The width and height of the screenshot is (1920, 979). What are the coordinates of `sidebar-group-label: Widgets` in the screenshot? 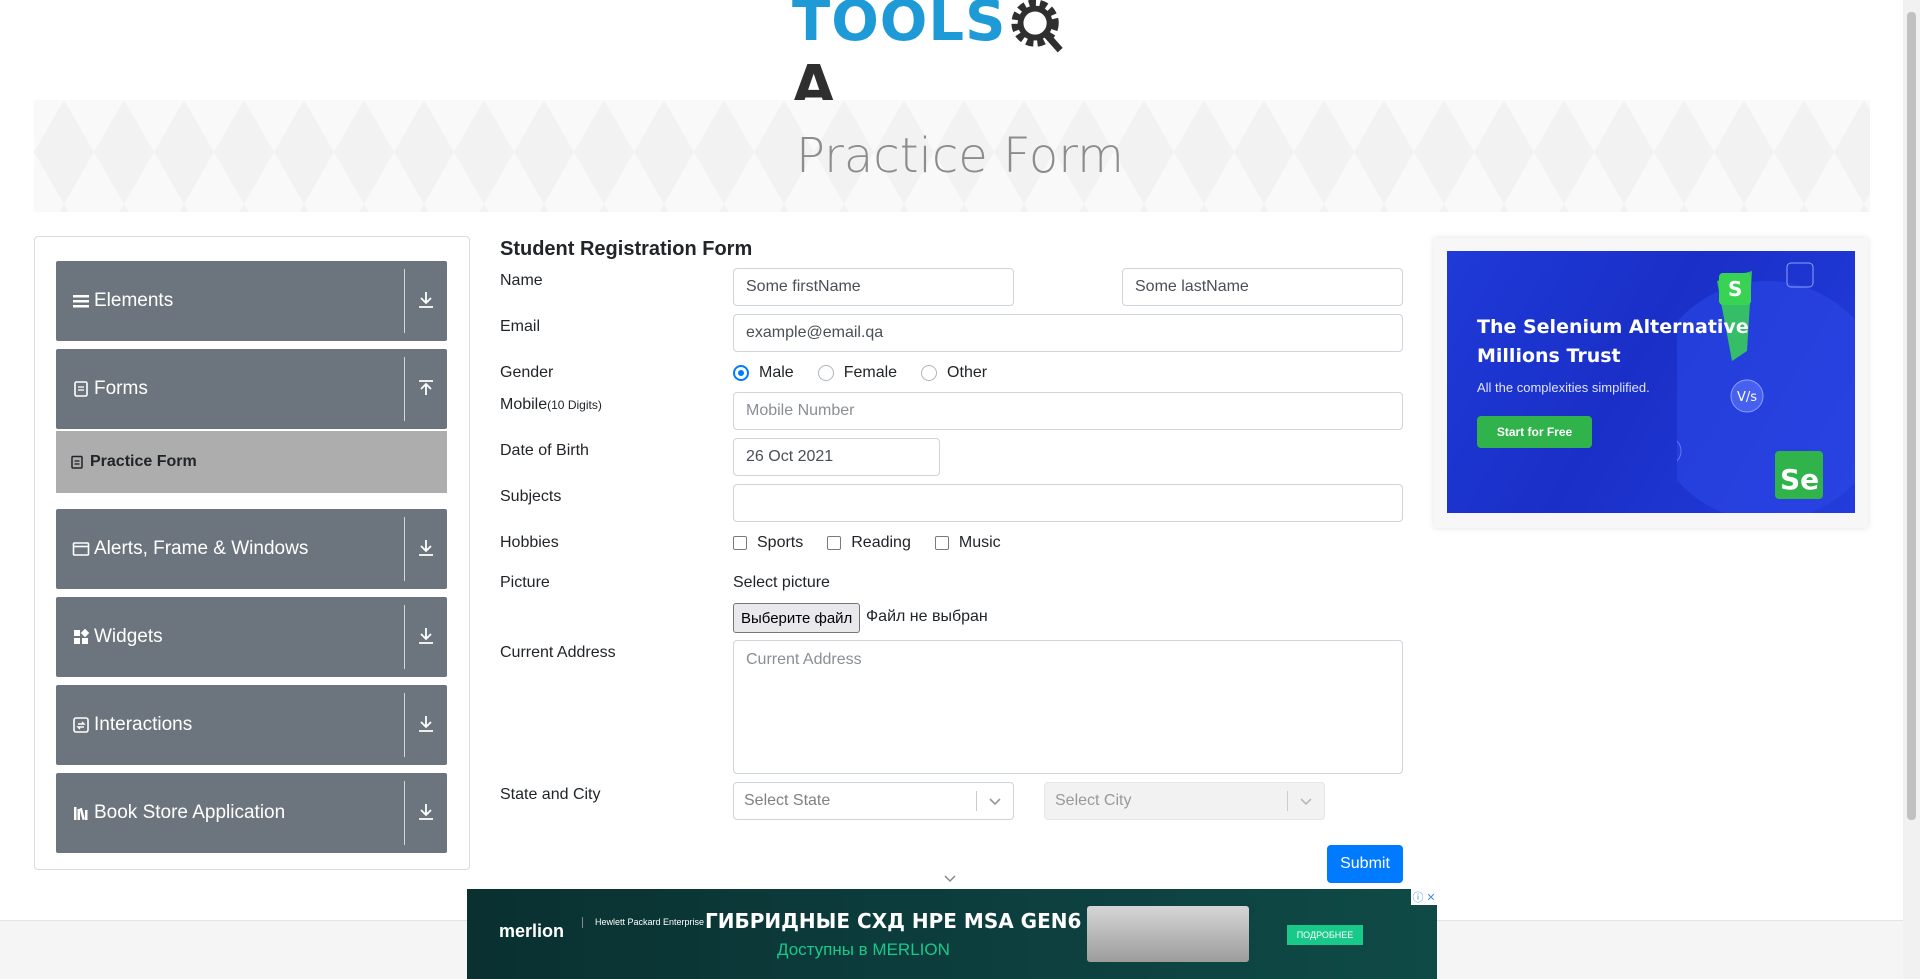 It's located at (128, 636).